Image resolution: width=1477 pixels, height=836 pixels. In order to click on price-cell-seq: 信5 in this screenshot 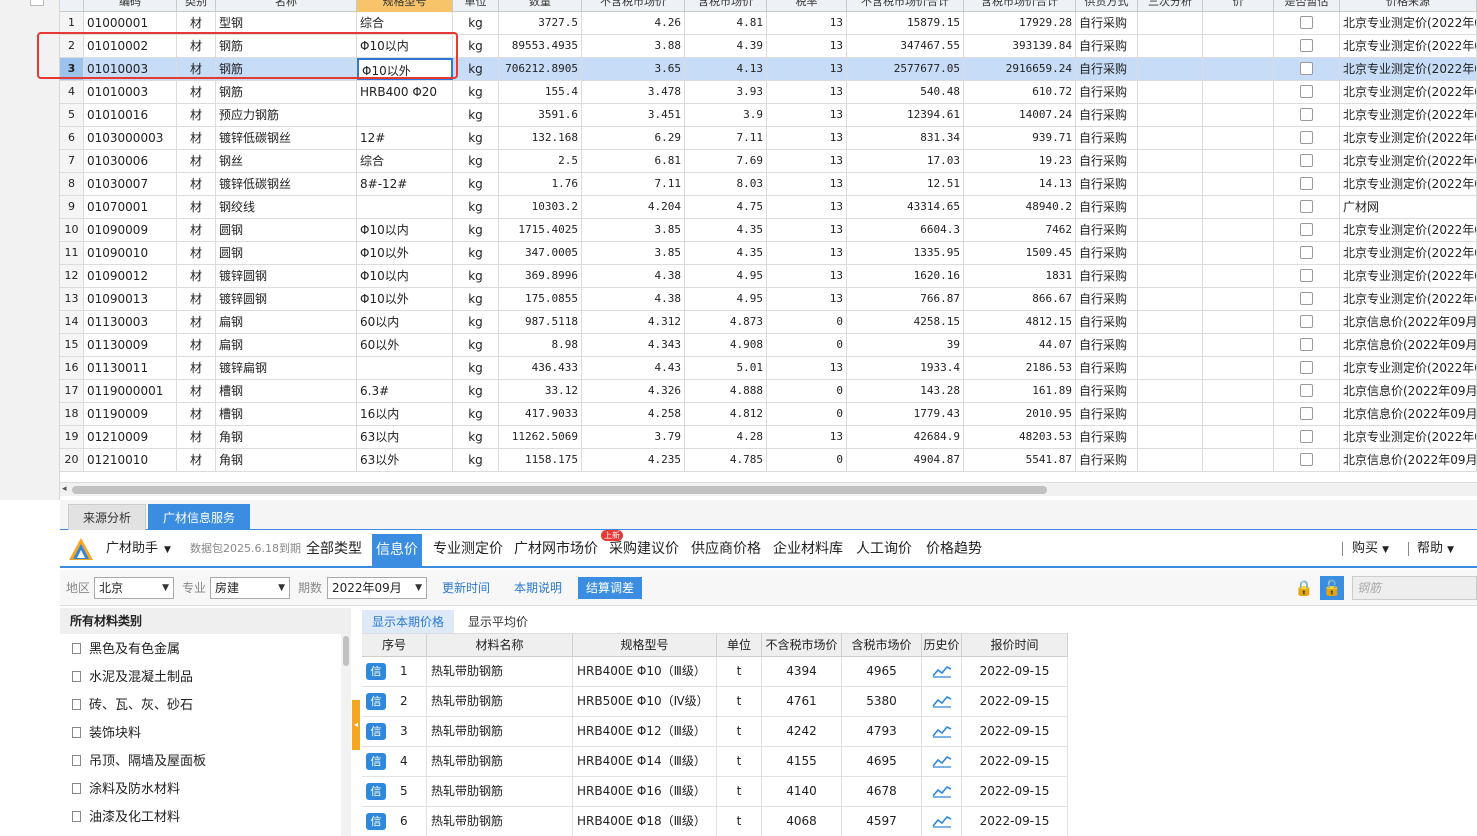, I will do `click(394, 791)`.